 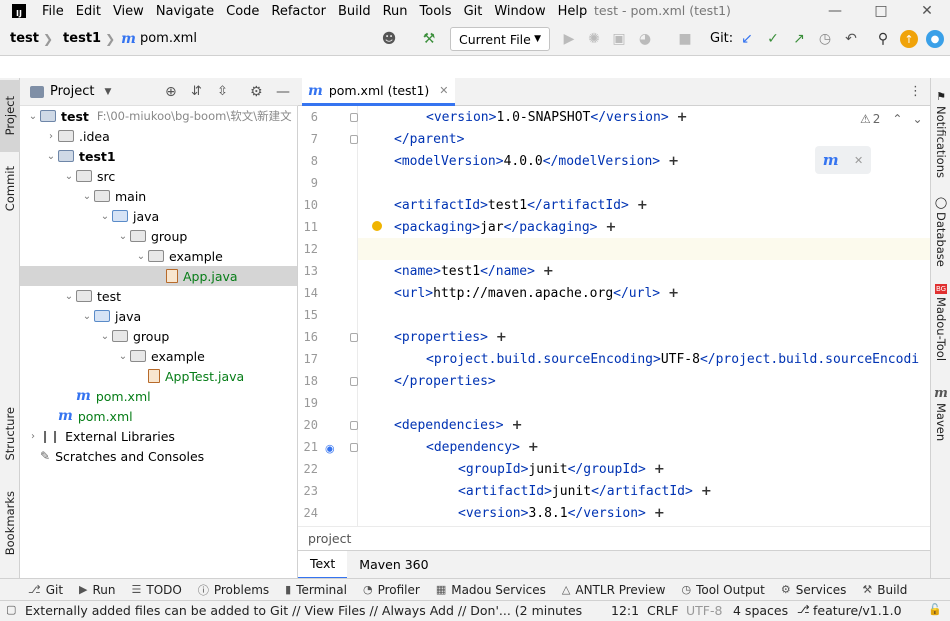 I want to click on project-view-select: Project, so click(x=72, y=91).